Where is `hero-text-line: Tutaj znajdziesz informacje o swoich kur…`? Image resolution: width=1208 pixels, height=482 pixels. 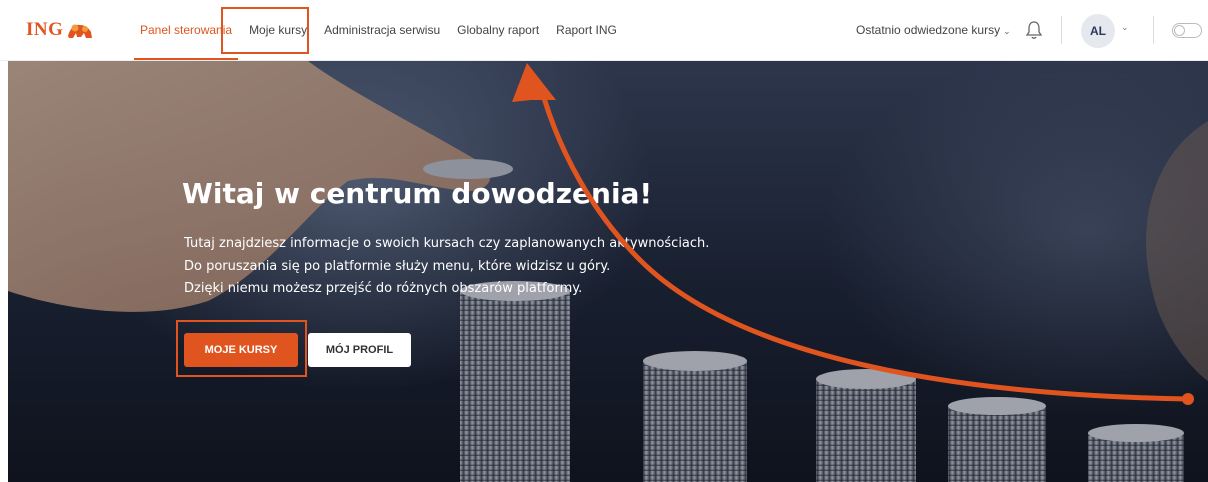
hero-text-line: Tutaj znajdziesz informacje o swoich kur… is located at coordinates (447, 243).